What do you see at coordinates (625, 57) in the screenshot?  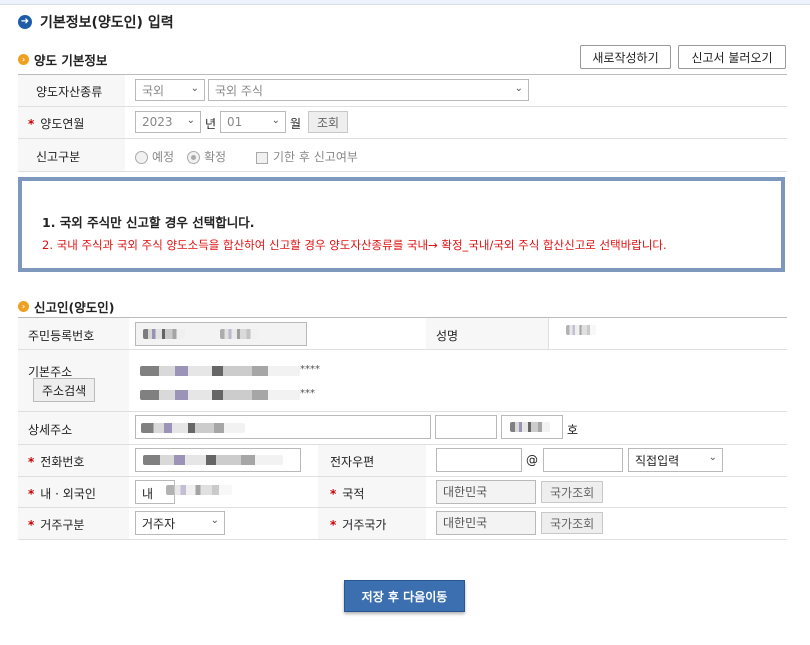 I see `new-report-button: 새로작성하기` at bounding box center [625, 57].